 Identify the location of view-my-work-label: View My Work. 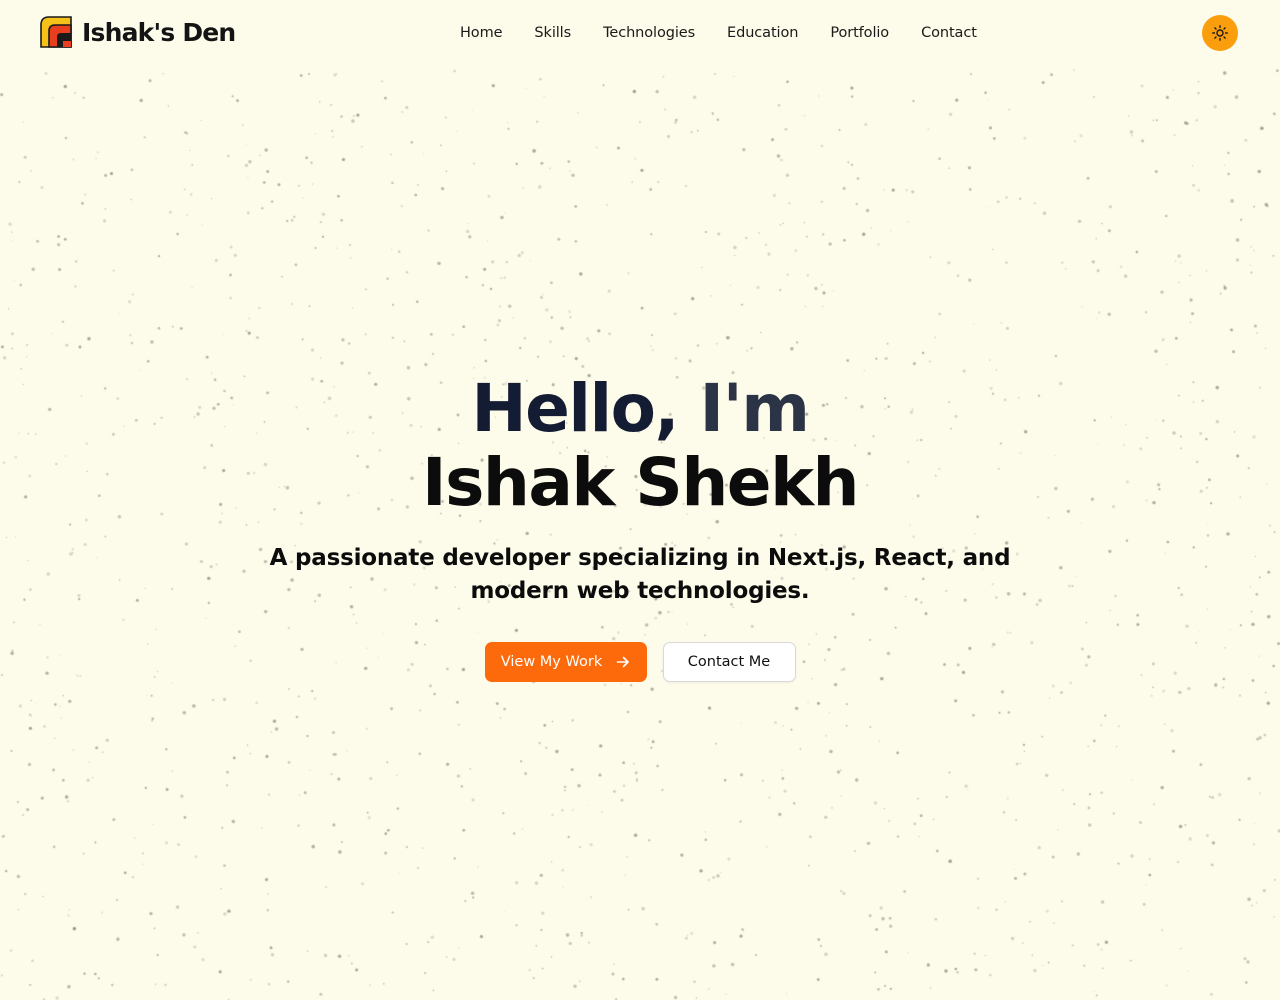
(551, 662).